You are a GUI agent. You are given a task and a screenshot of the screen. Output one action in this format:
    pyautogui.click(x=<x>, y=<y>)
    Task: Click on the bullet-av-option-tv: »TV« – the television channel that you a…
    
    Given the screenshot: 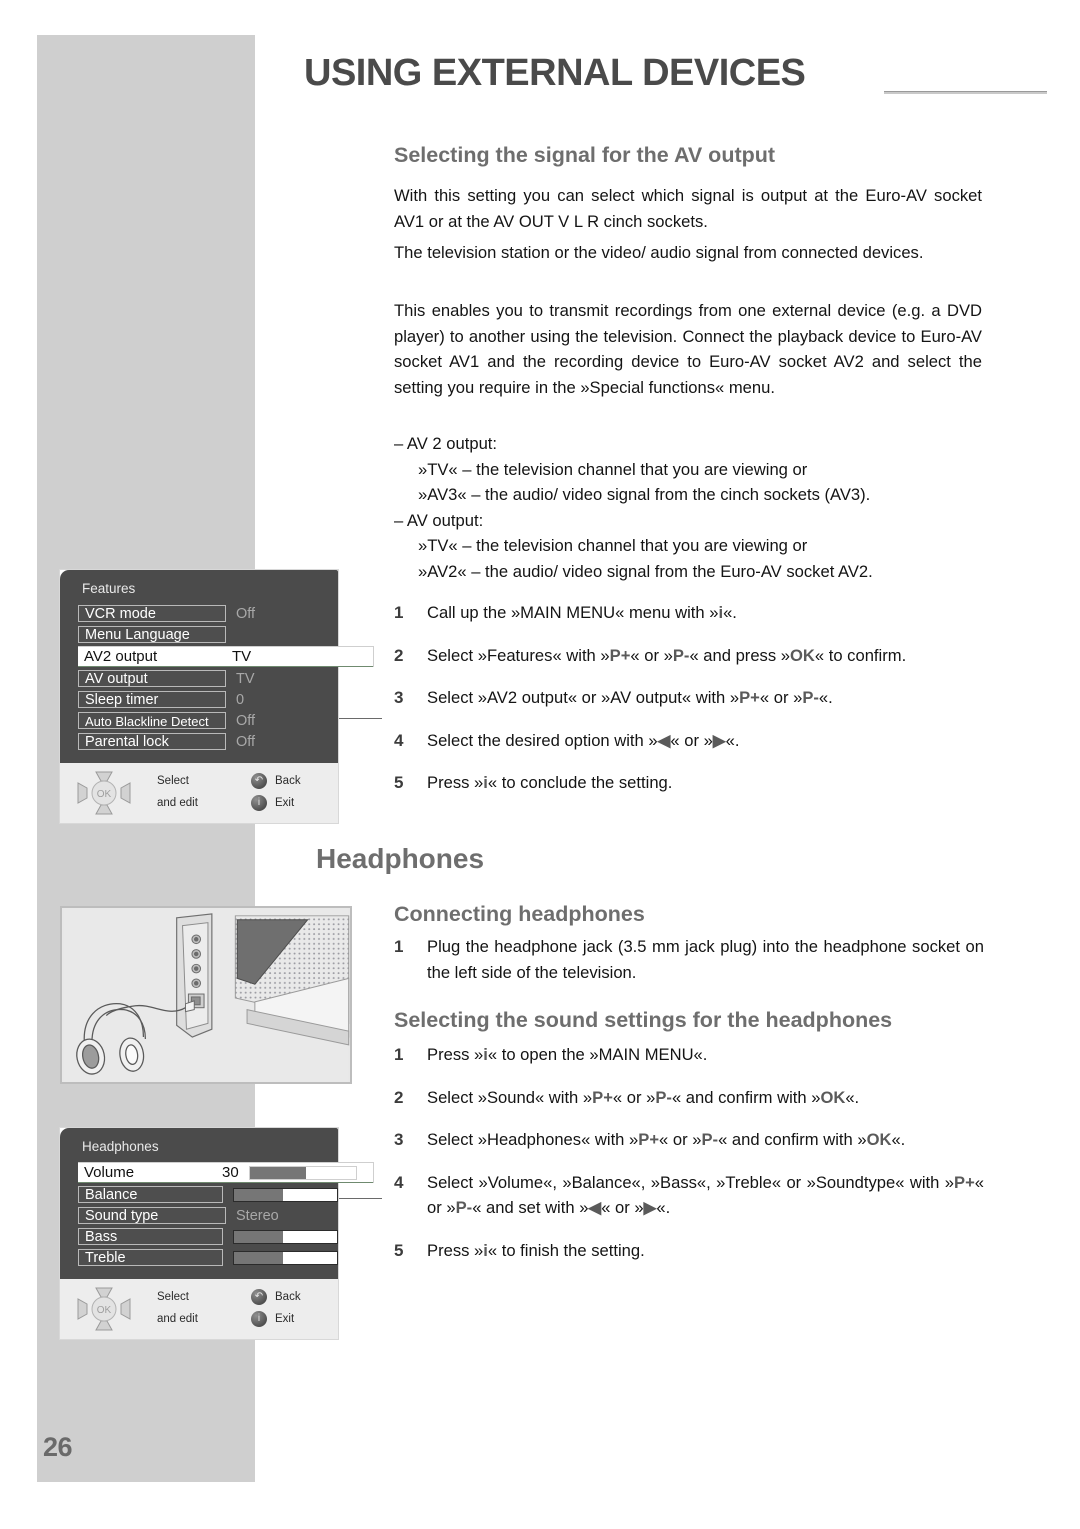 What is the action you would take?
    pyautogui.click(x=613, y=545)
    